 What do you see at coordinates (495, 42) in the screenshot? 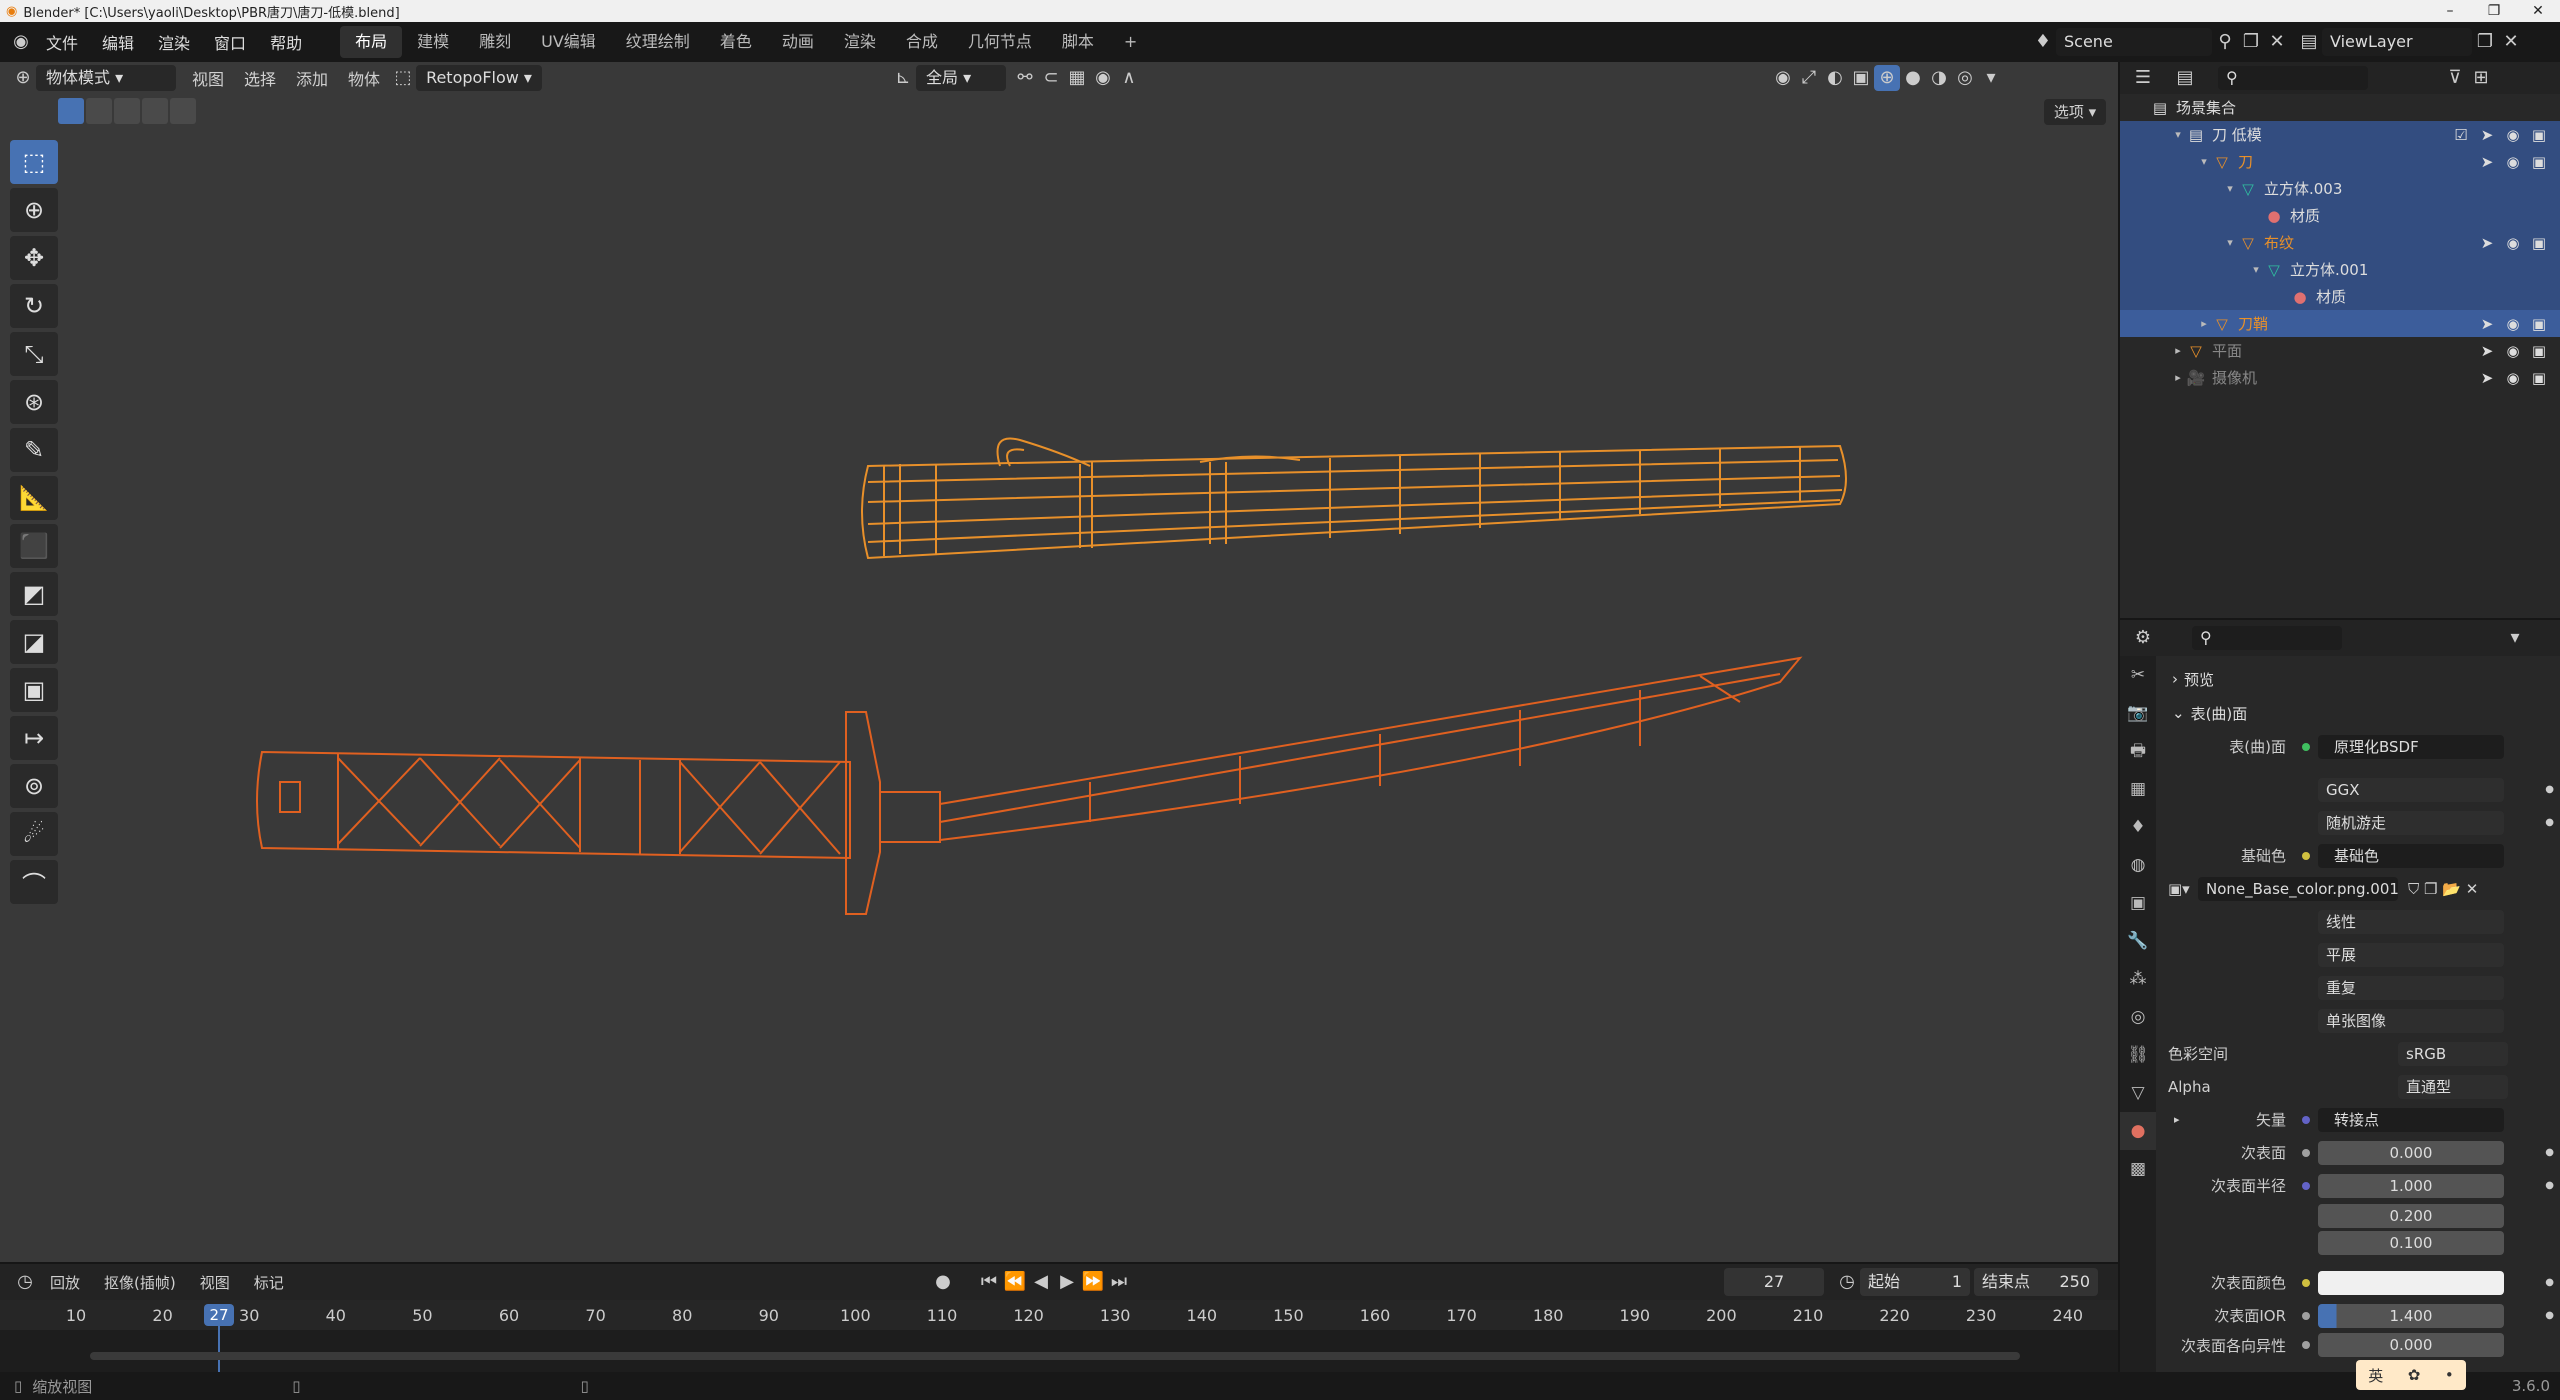
I see `workspace-tab: 雕刻` at bounding box center [495, 42].